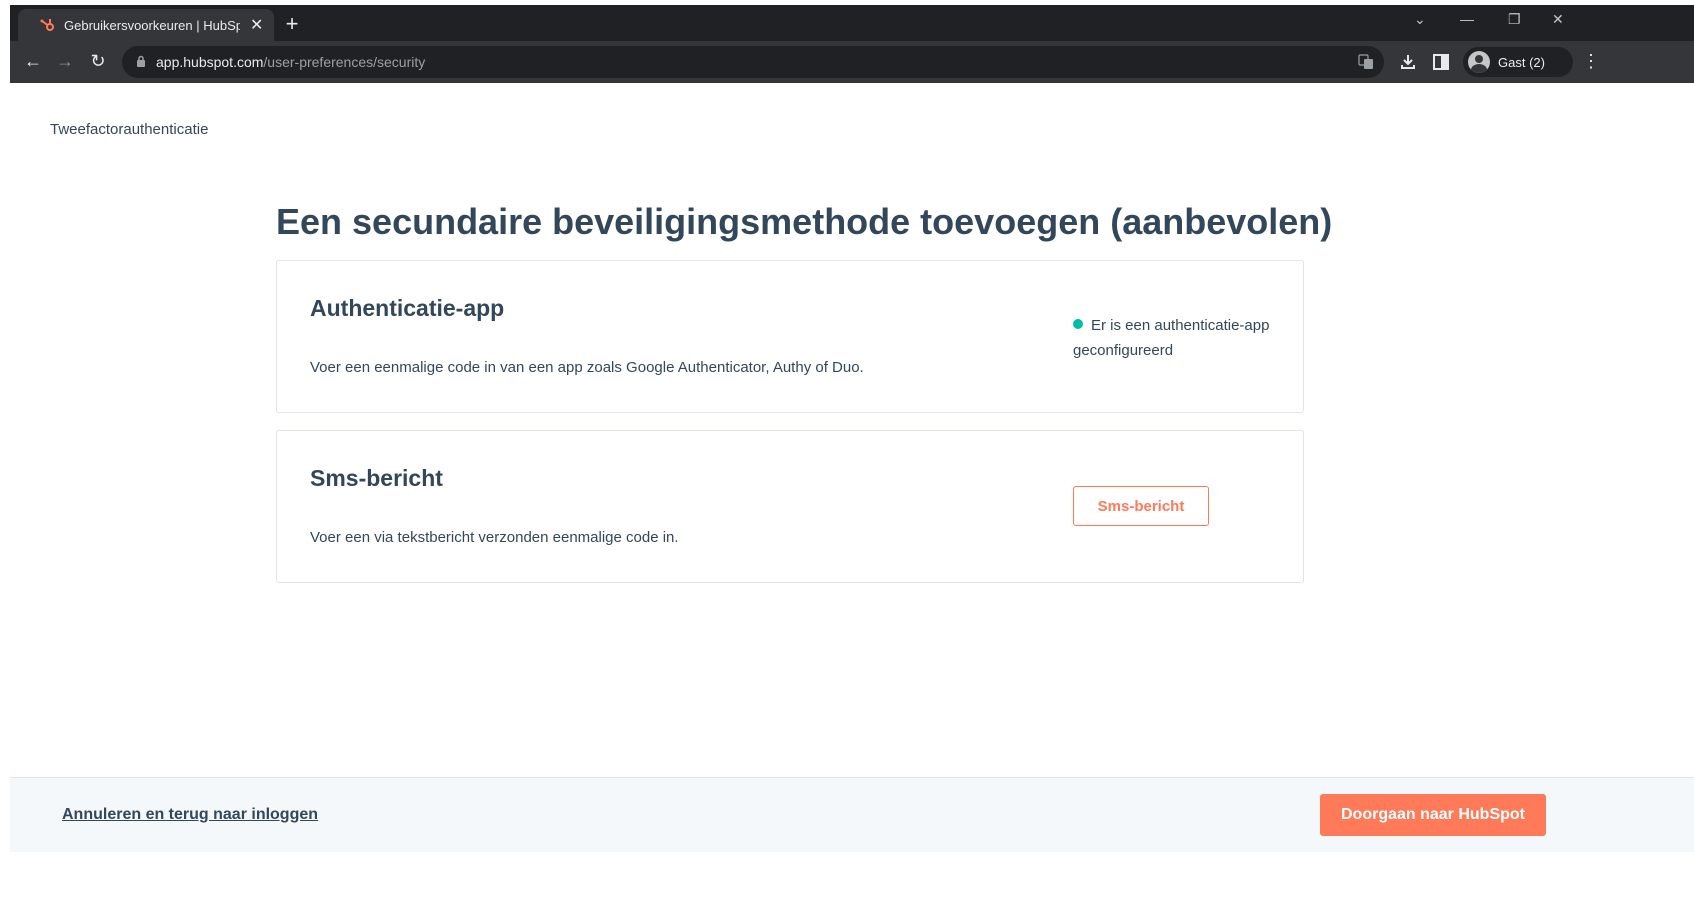 The width and height of the screenshot is (1694, 911). What do you see at coordinates (210, 62) in the screenshot?
I see `url-host: app.hubspot.com` at bounding box center [210, 62].